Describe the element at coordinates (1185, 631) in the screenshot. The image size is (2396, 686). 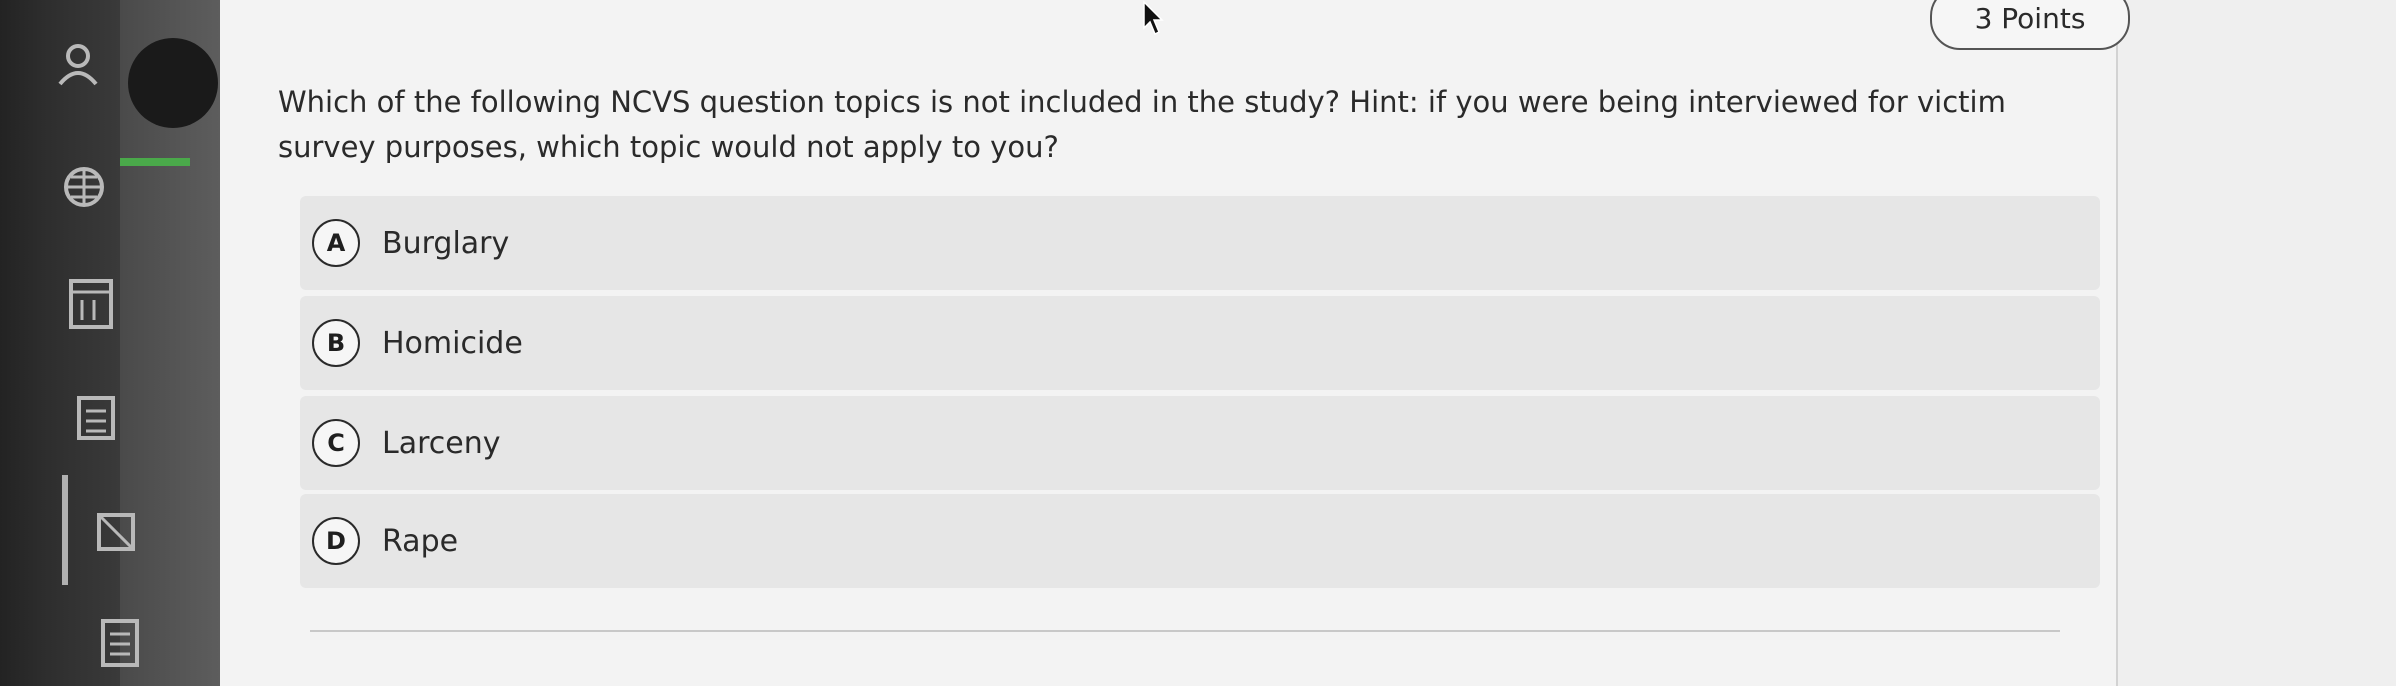
I see `divider-line` at that location.